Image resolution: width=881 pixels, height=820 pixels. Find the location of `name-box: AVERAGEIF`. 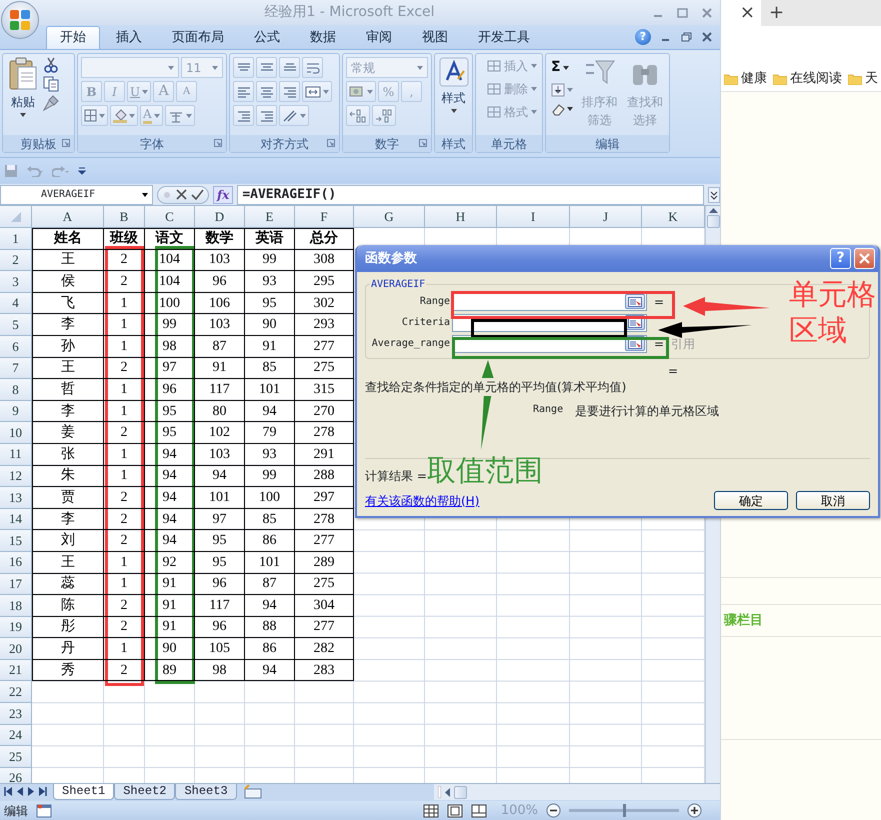

name-box: AVERAGEIF is located at coordinates (76, 194).